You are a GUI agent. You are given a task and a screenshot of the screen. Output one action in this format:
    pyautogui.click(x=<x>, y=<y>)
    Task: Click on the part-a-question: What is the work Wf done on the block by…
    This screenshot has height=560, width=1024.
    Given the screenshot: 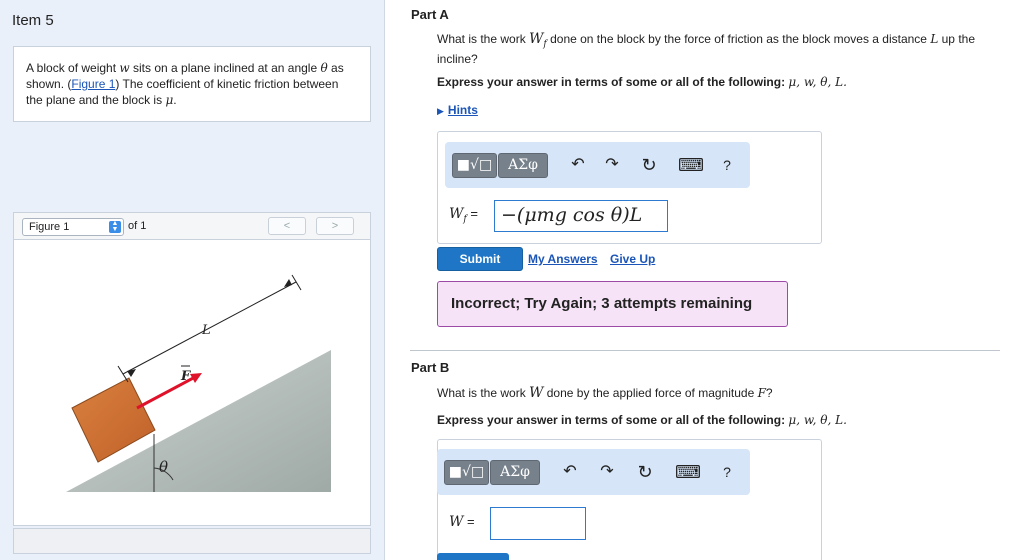 What is the action you would take?
    pyautogui.click(x=706, y=49)
    